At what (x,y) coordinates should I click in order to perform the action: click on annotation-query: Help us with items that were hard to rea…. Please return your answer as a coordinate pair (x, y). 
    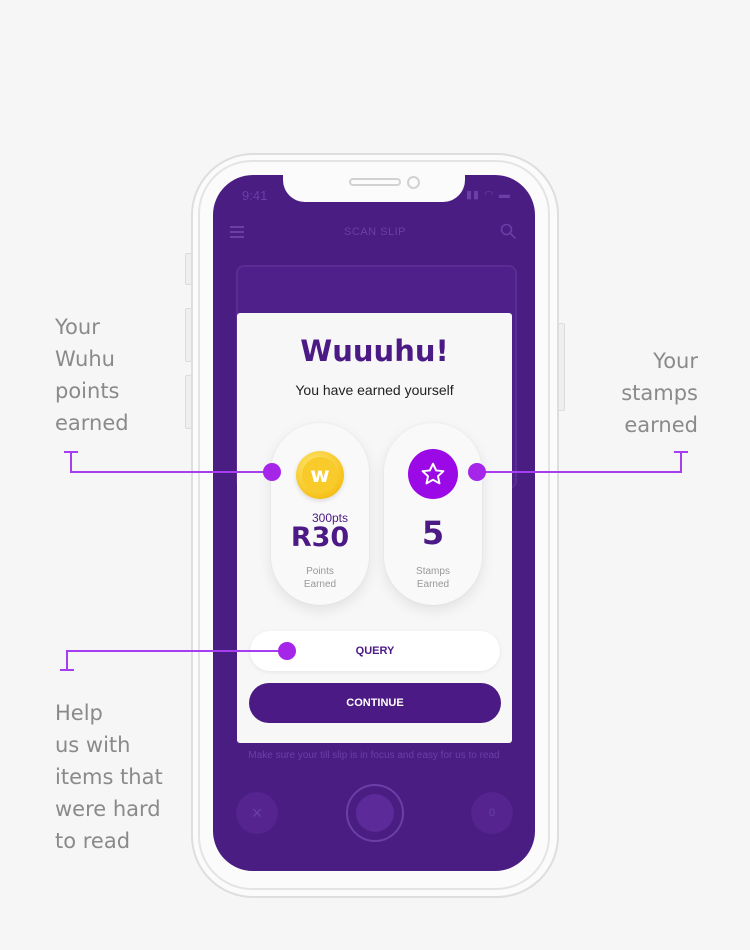
    Looking at the image, I should click on (109, 777).